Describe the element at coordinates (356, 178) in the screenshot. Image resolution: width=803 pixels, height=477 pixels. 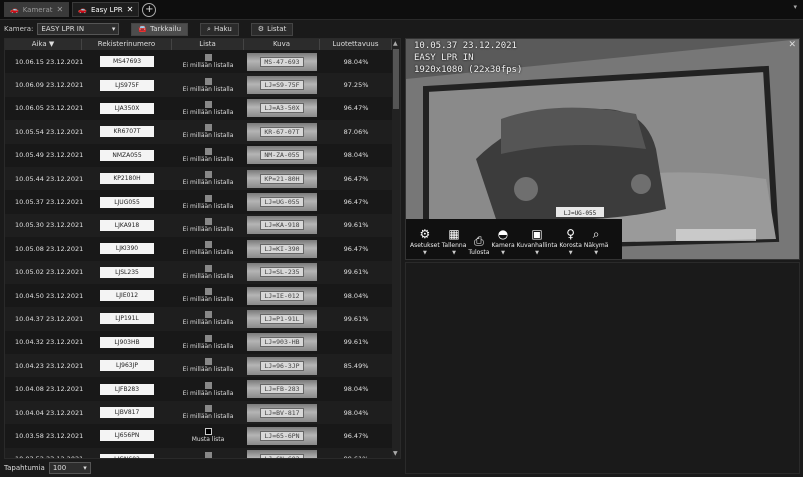
I see `row-confidence: 96.47%` at that location.